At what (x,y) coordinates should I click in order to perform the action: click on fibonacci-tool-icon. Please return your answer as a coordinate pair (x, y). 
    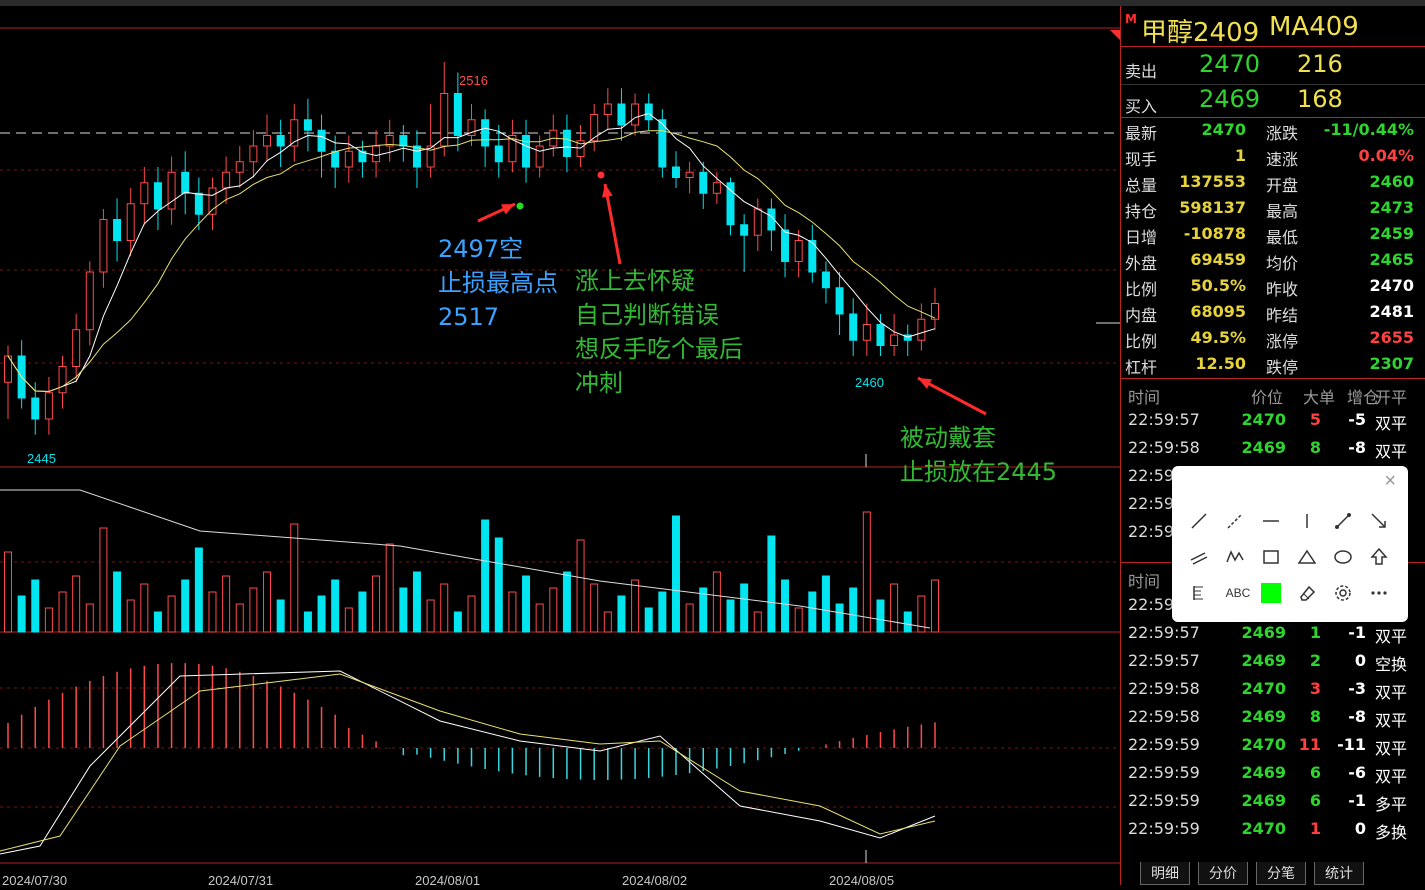
    Looking at the image, I should click on (1199, 593).